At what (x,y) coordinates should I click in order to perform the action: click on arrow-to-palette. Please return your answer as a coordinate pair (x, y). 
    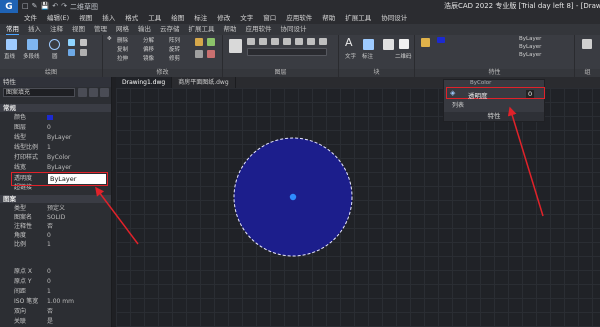
    Looking at the image, I should click on (117, 215).